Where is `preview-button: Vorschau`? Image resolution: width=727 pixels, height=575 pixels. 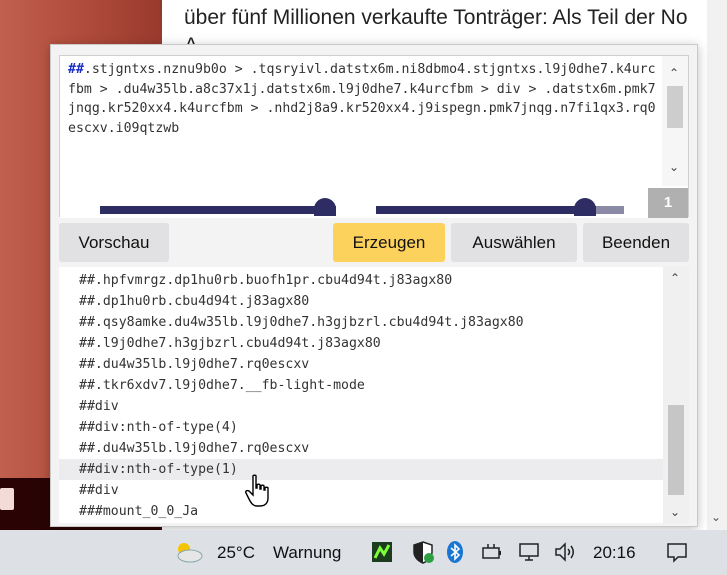
preview-button: Vorschau is located at coordinates (114, 242).